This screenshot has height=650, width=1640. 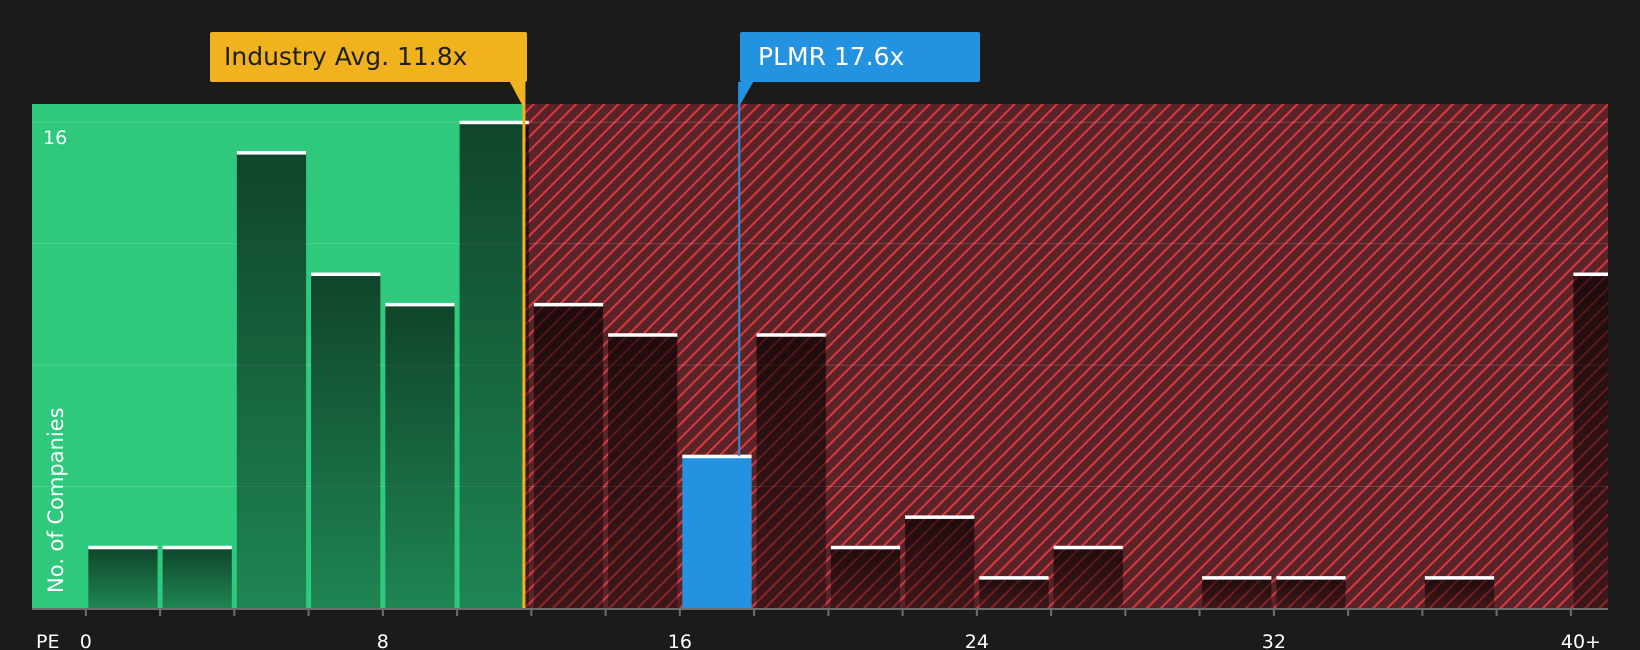 What do you see at coordinates (860, 57) in the screenshot?
I see `company-pe-callout: PLMR 17.6x` at bounding box center [860, 57].